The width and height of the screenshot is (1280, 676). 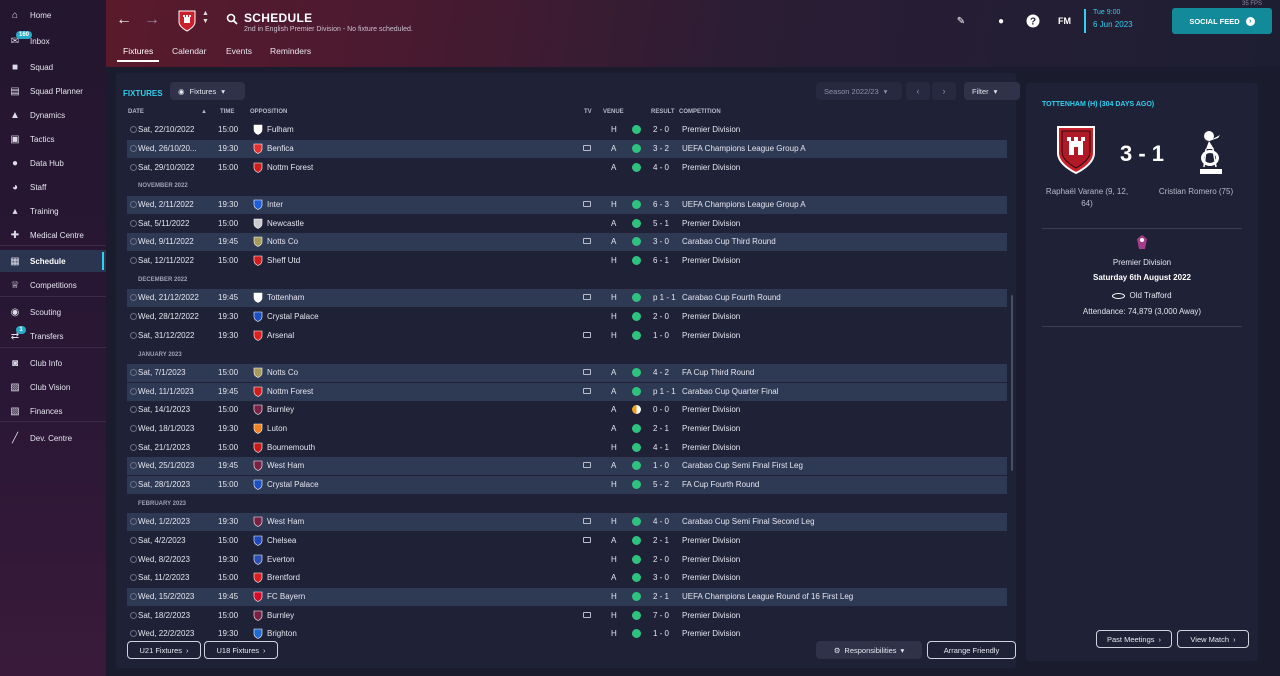 I want to click on col-opposition: OPPOSITION, so click(x=268, y=112).